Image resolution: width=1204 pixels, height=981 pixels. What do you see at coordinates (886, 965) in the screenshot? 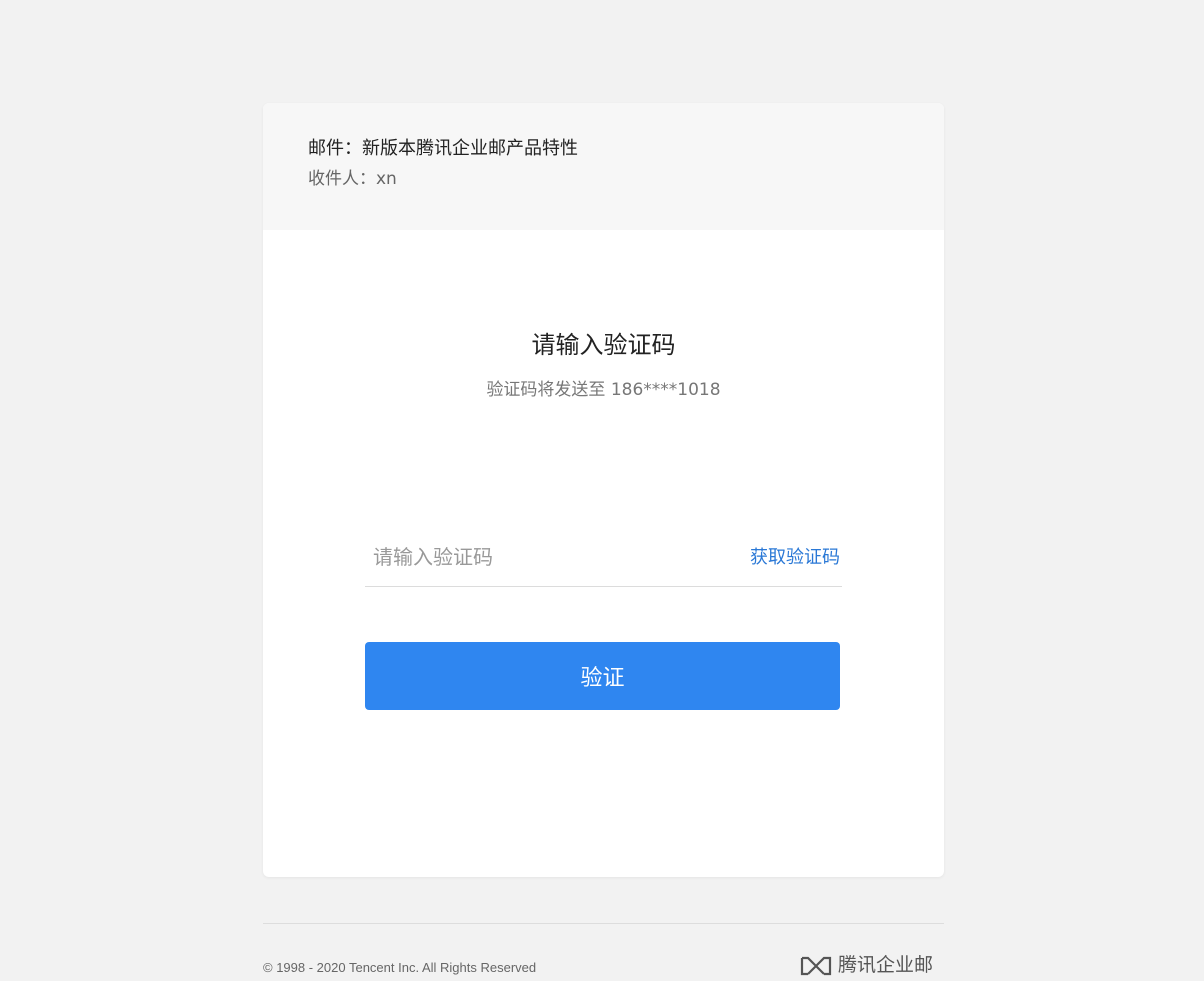
I see `brand-name: 腾讯企业邮` at bounding box center [886, 965].